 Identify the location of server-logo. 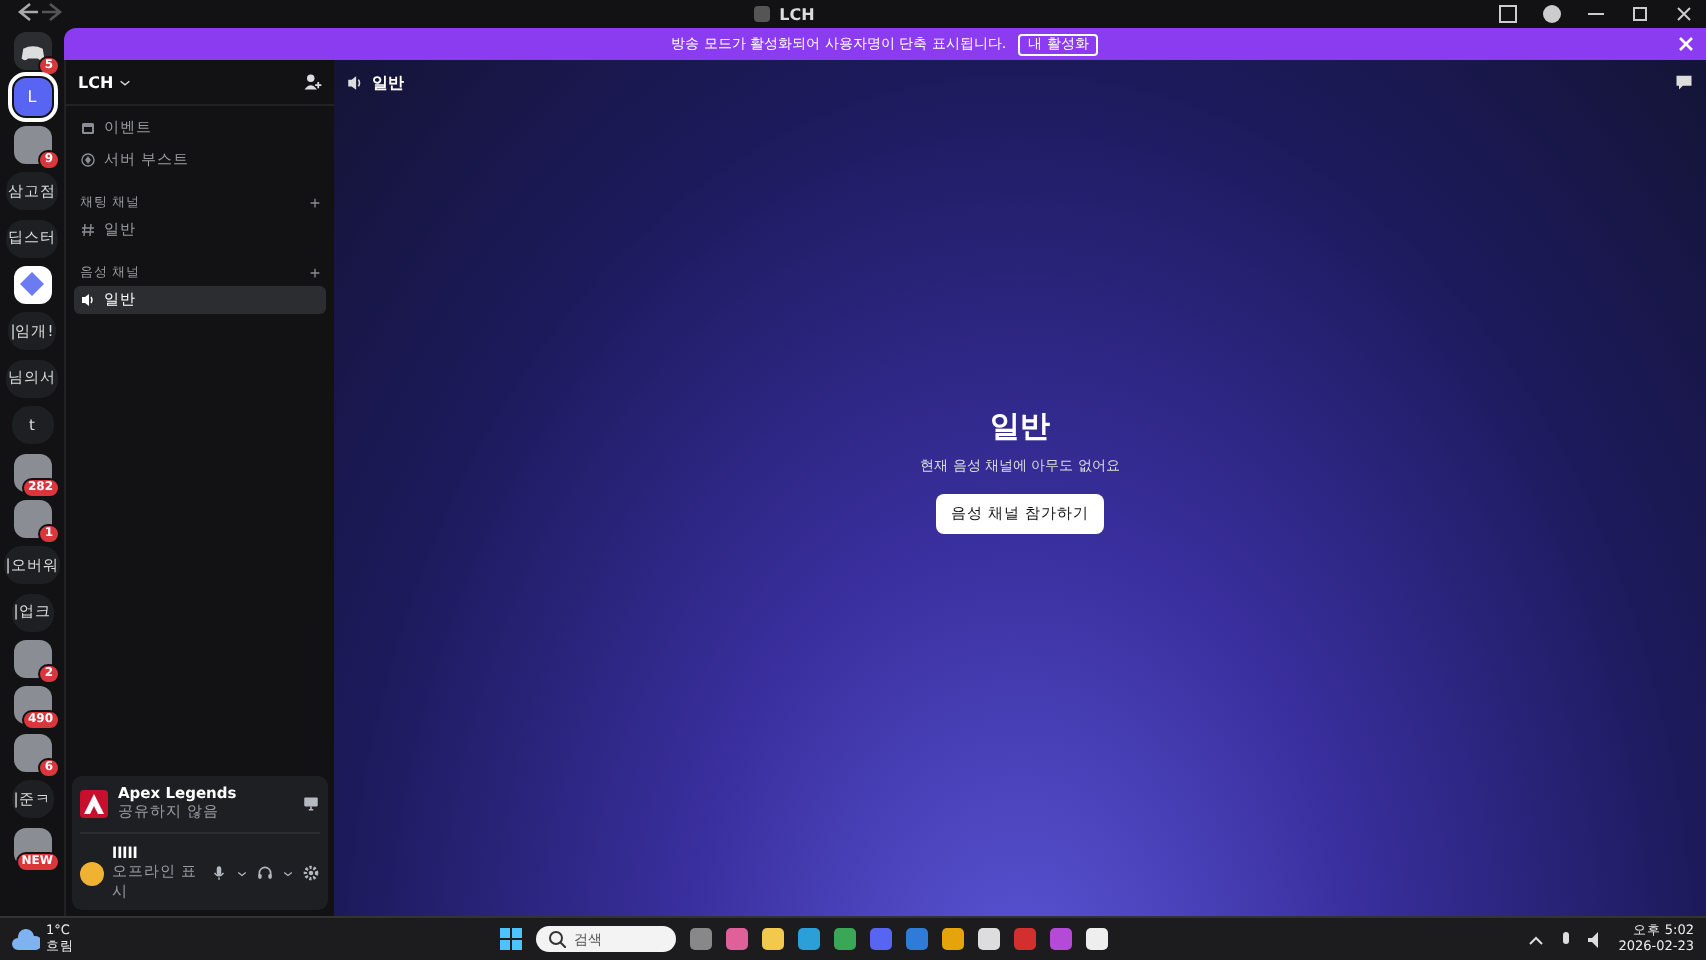
(32, 284).